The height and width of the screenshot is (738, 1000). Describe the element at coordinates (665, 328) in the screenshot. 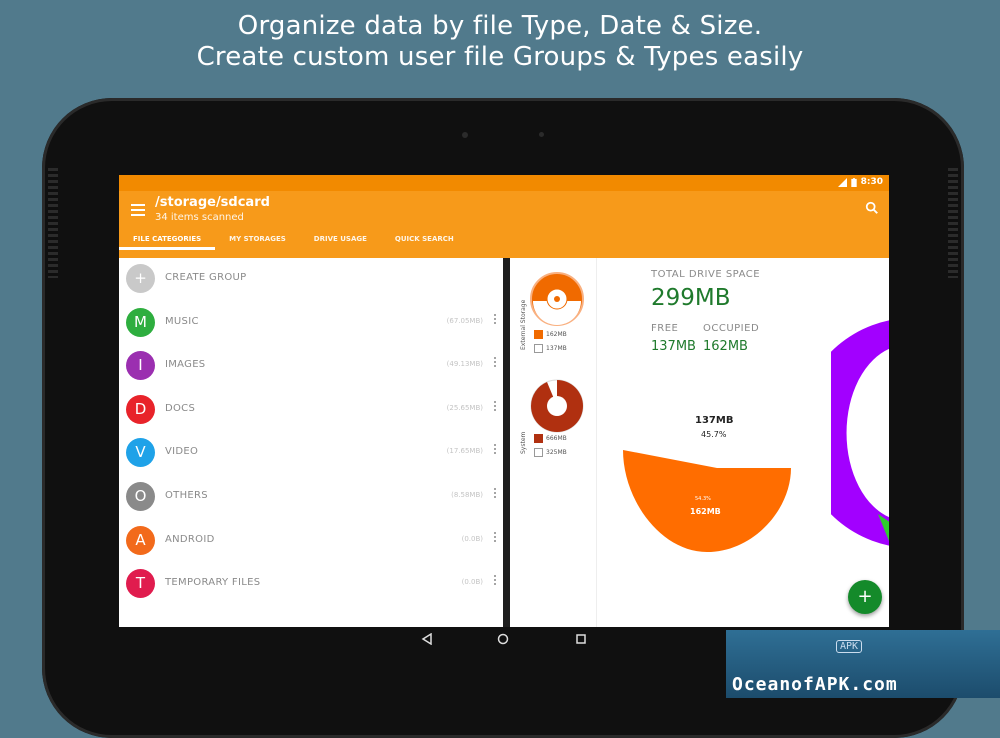

I see `free-label: FREE` at that location.